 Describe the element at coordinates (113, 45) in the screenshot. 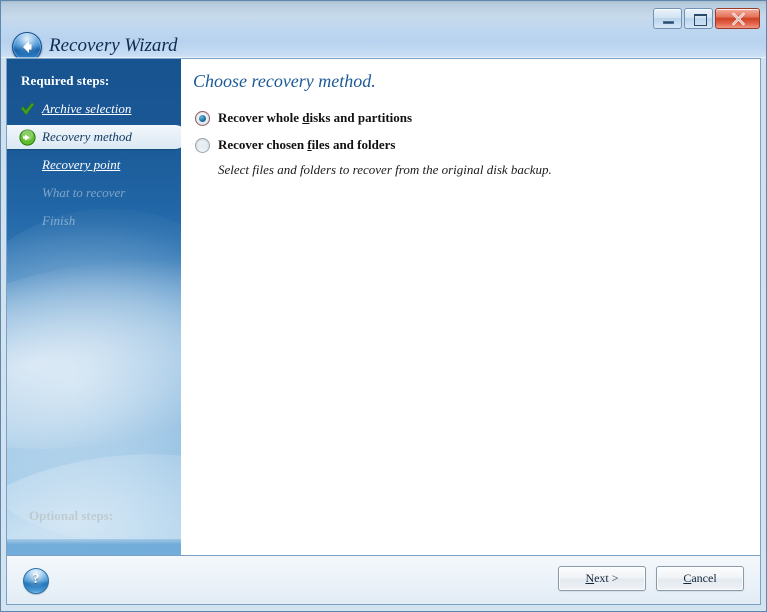

I see `page-title: Recovery Wizard` at that location.